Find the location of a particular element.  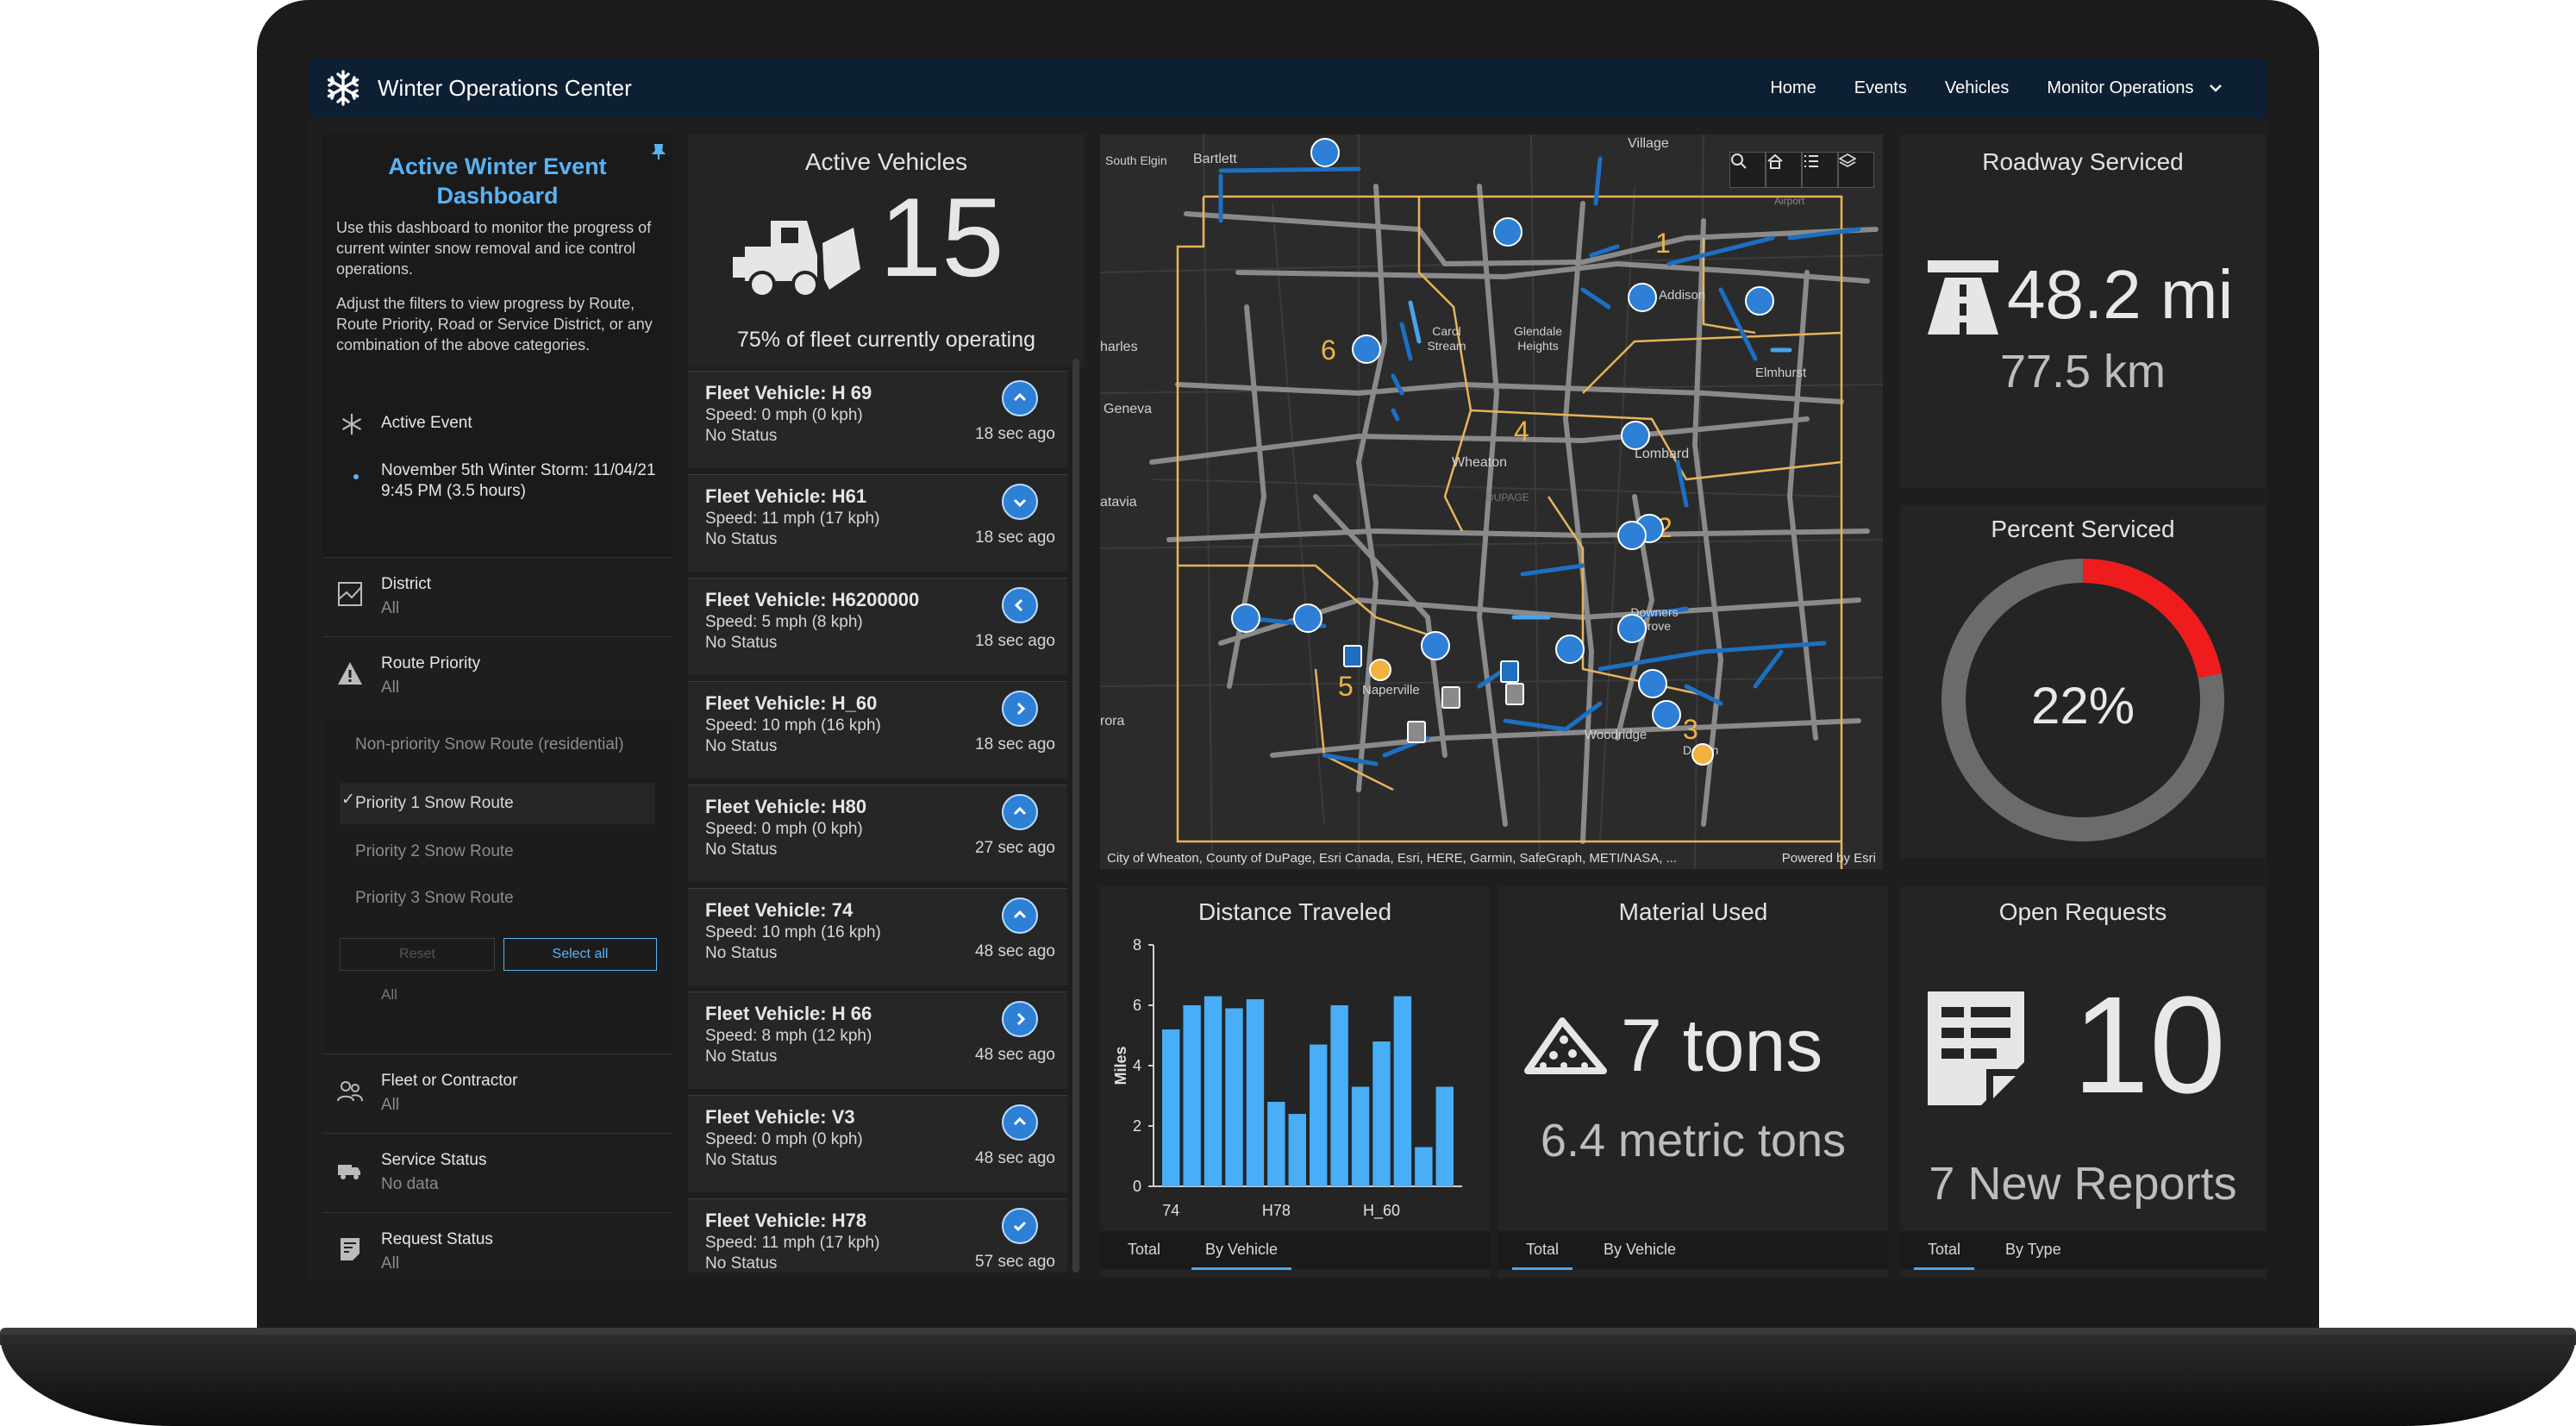

requests-tab-by-type: By Type is located at coordinates (2033, 1249).